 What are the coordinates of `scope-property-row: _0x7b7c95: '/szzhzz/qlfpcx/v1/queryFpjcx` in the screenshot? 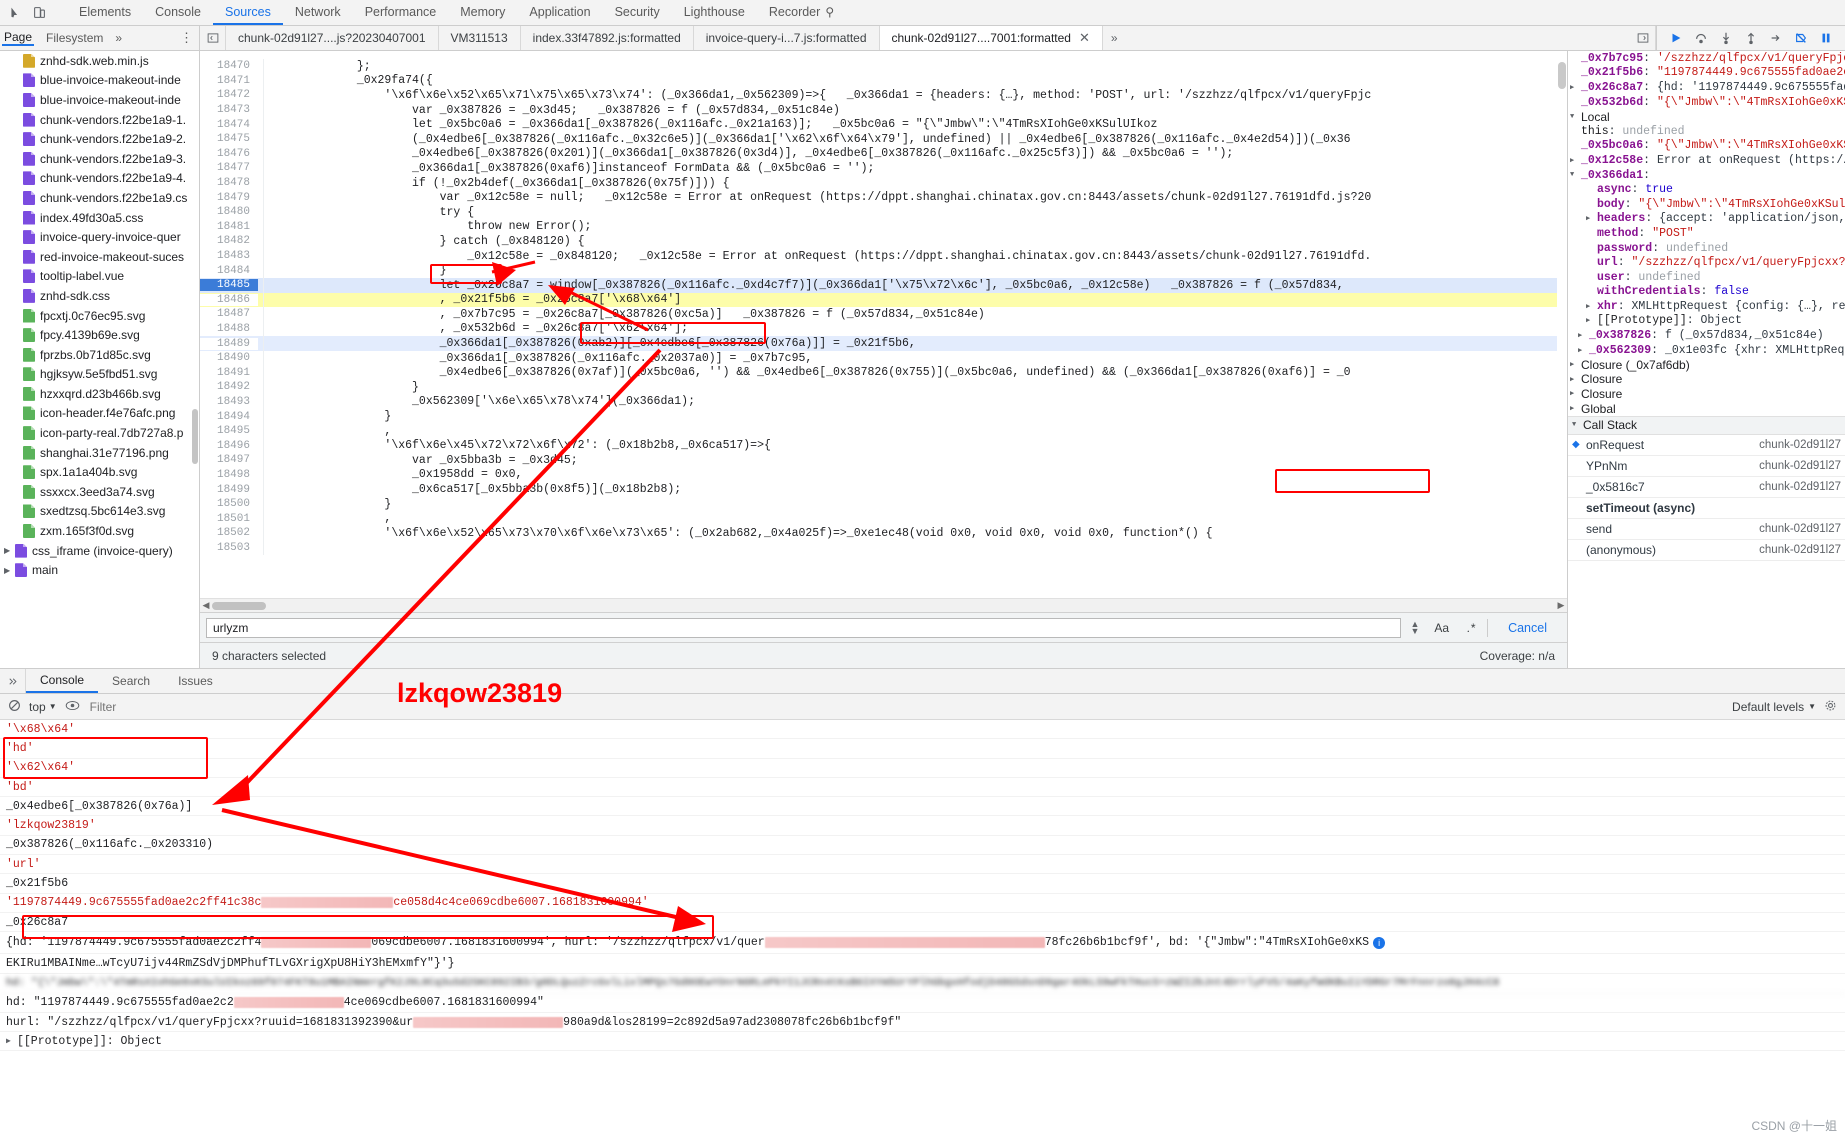 It's located at (1706, 58).